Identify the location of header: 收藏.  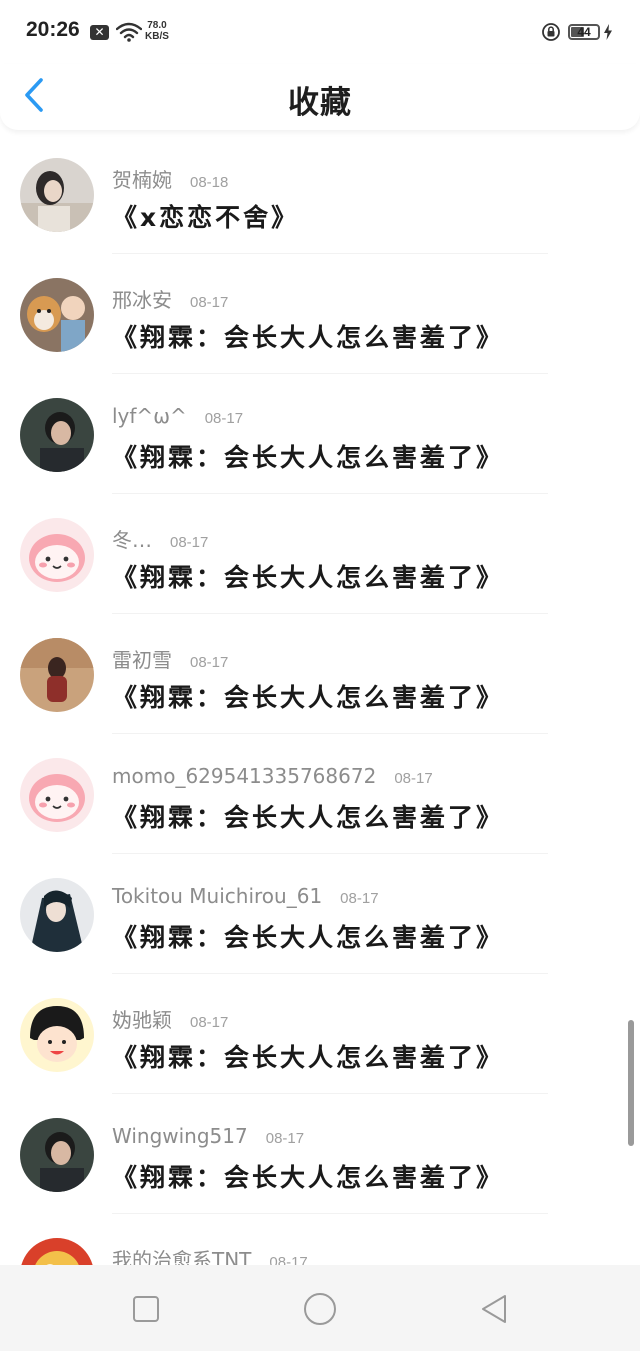
(320, 97).